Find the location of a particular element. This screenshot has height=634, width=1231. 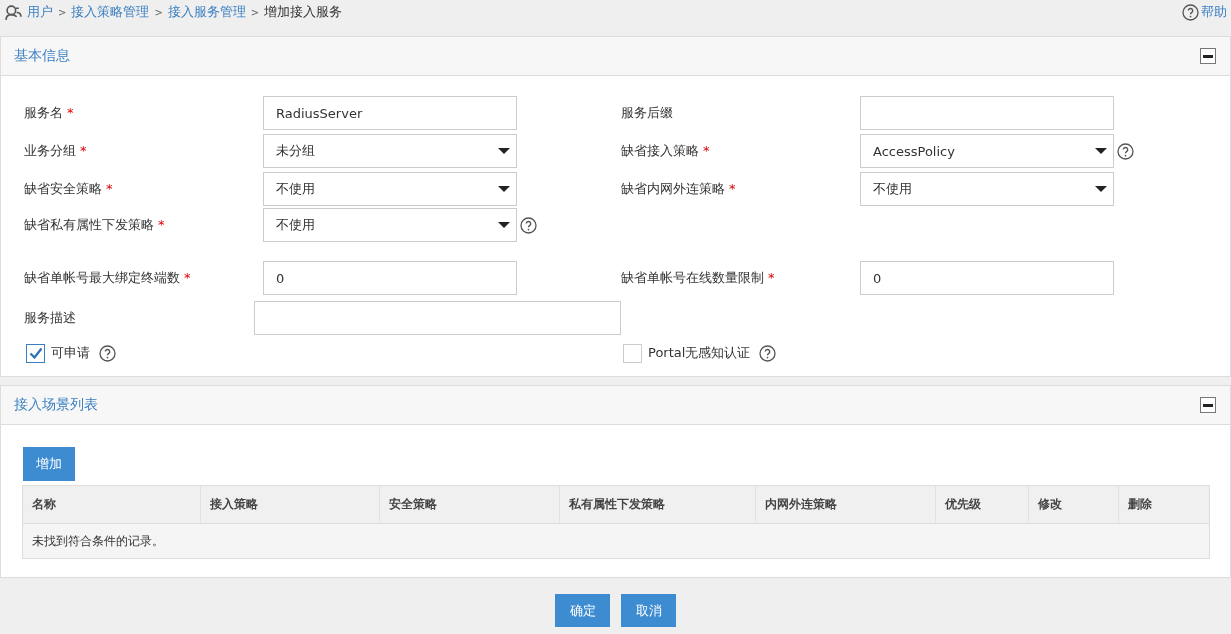

column-header: 私有属性下发策略 is located at coordinates (658, 504).